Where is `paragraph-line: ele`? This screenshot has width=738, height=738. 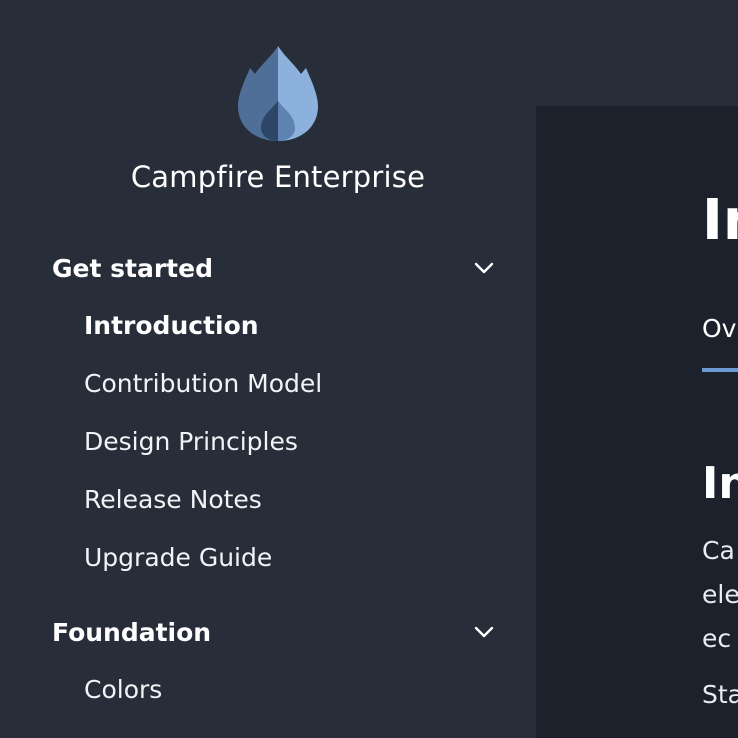
paragraph-line: ele is located at coordinates (720, 594).